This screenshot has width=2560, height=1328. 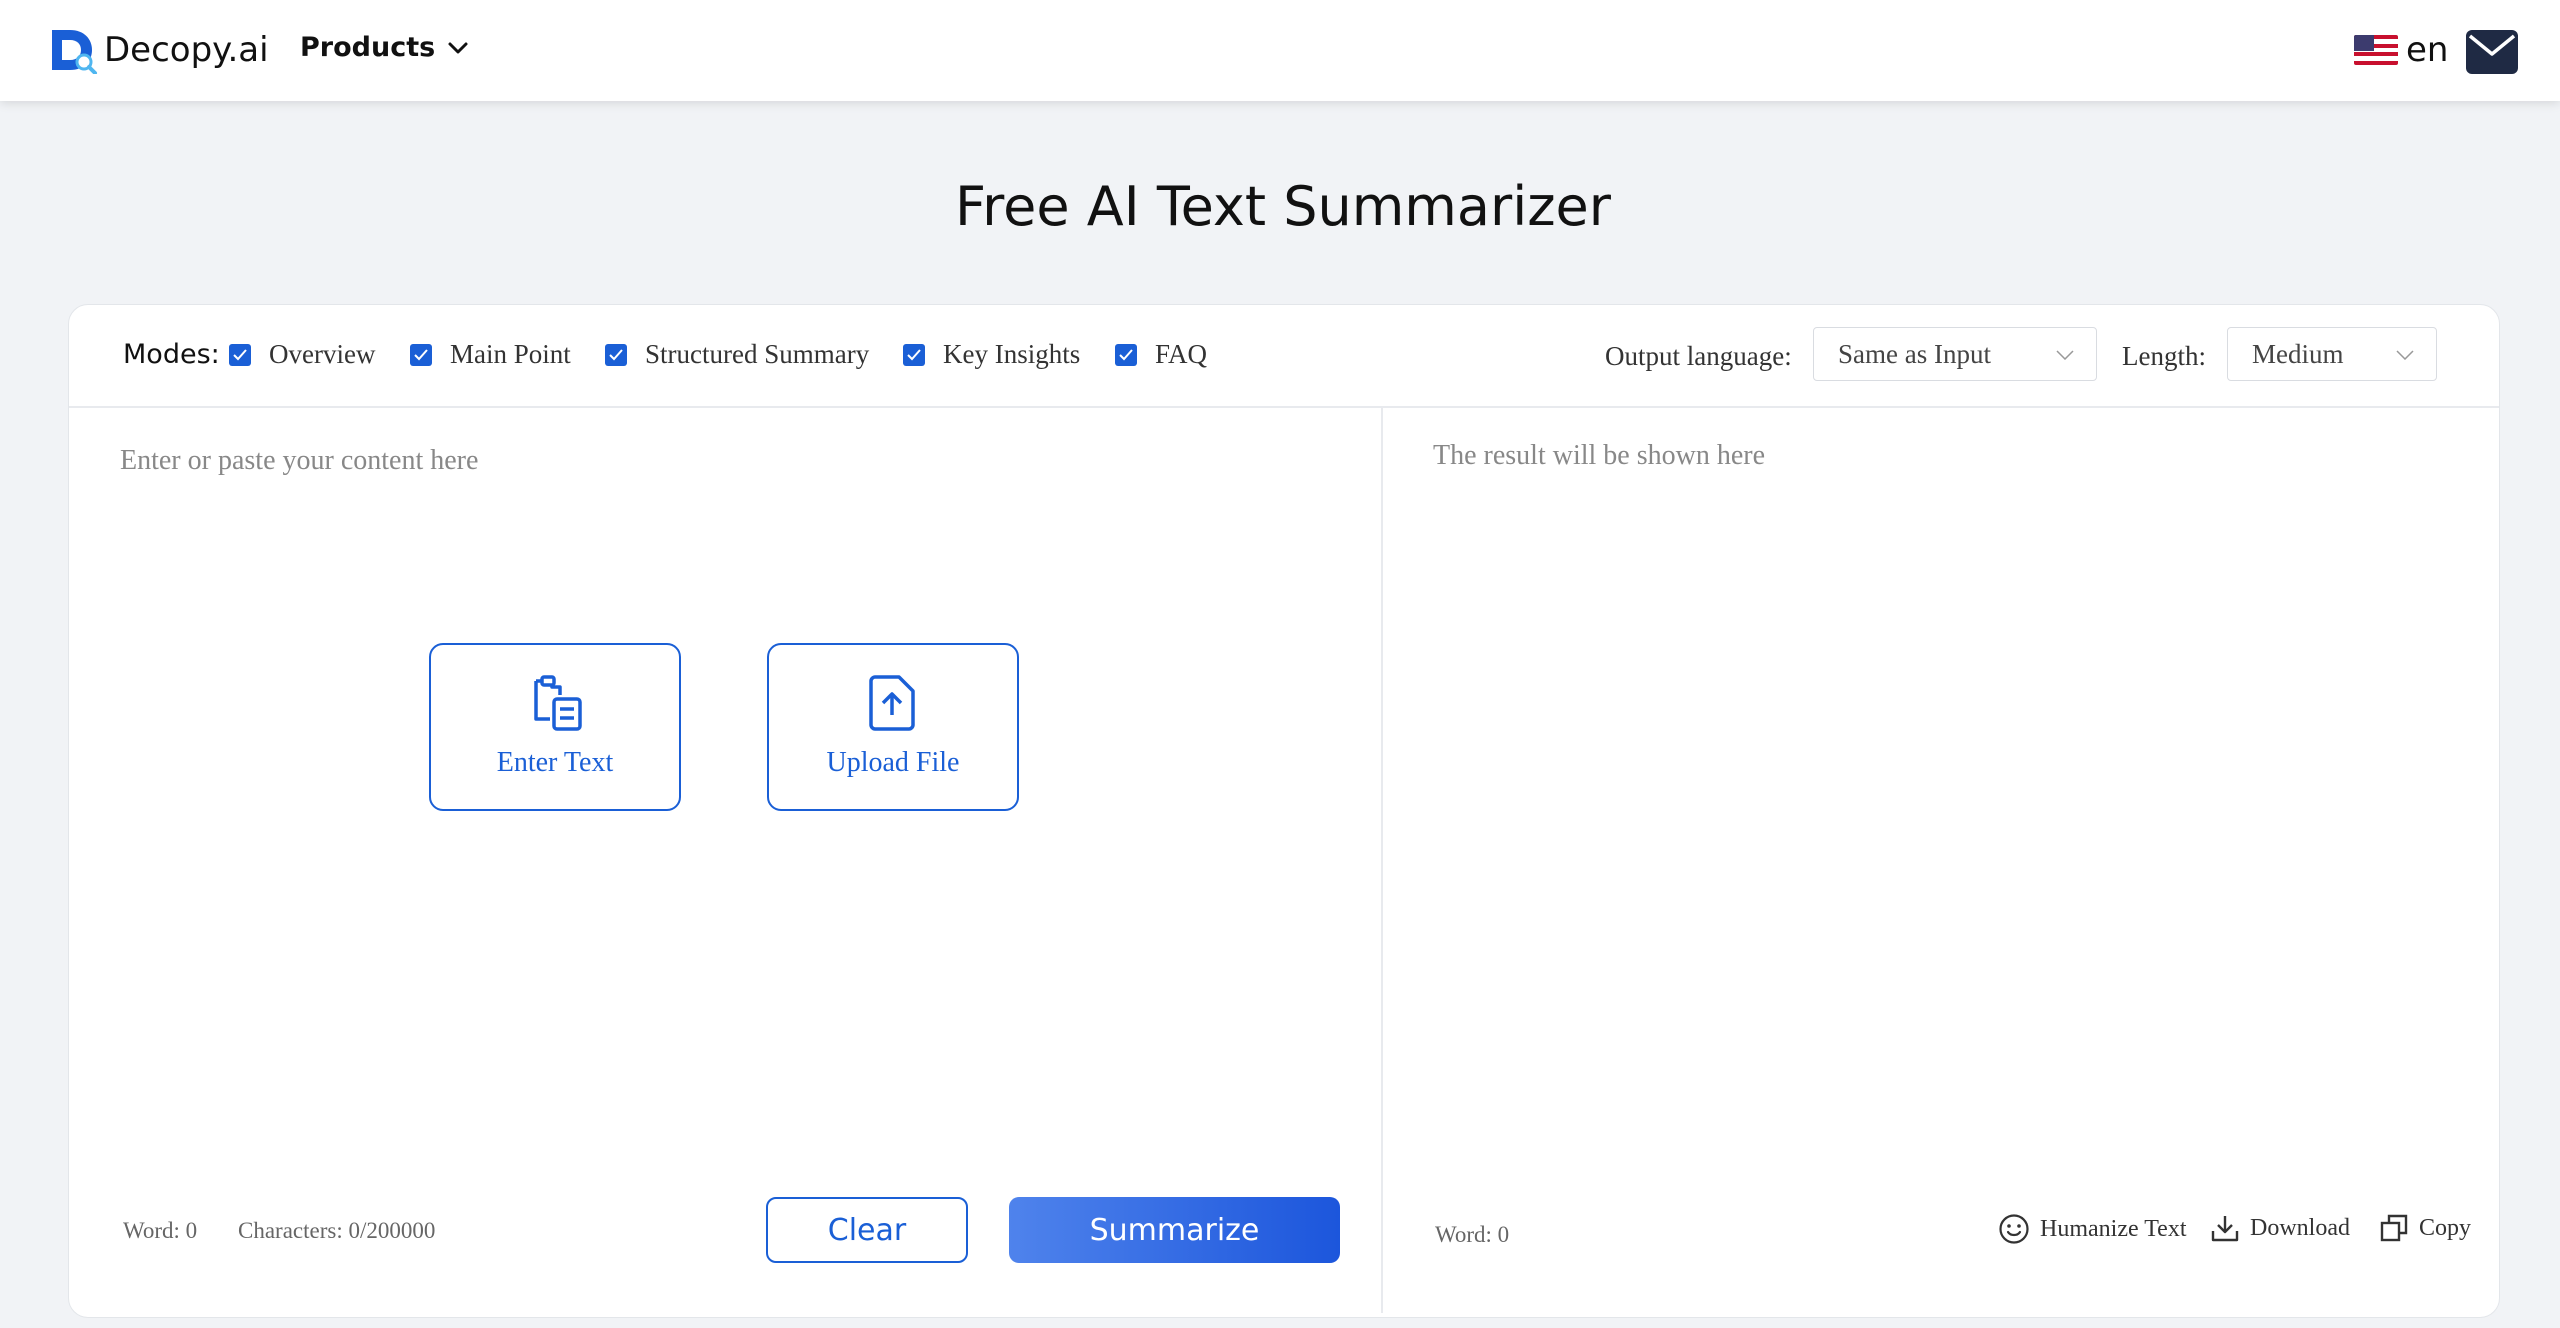 What do you see at coordinates (555, 762) in the screenshot?
I see `enter-text-label: Enter Text` at bounding box center [555, 762].